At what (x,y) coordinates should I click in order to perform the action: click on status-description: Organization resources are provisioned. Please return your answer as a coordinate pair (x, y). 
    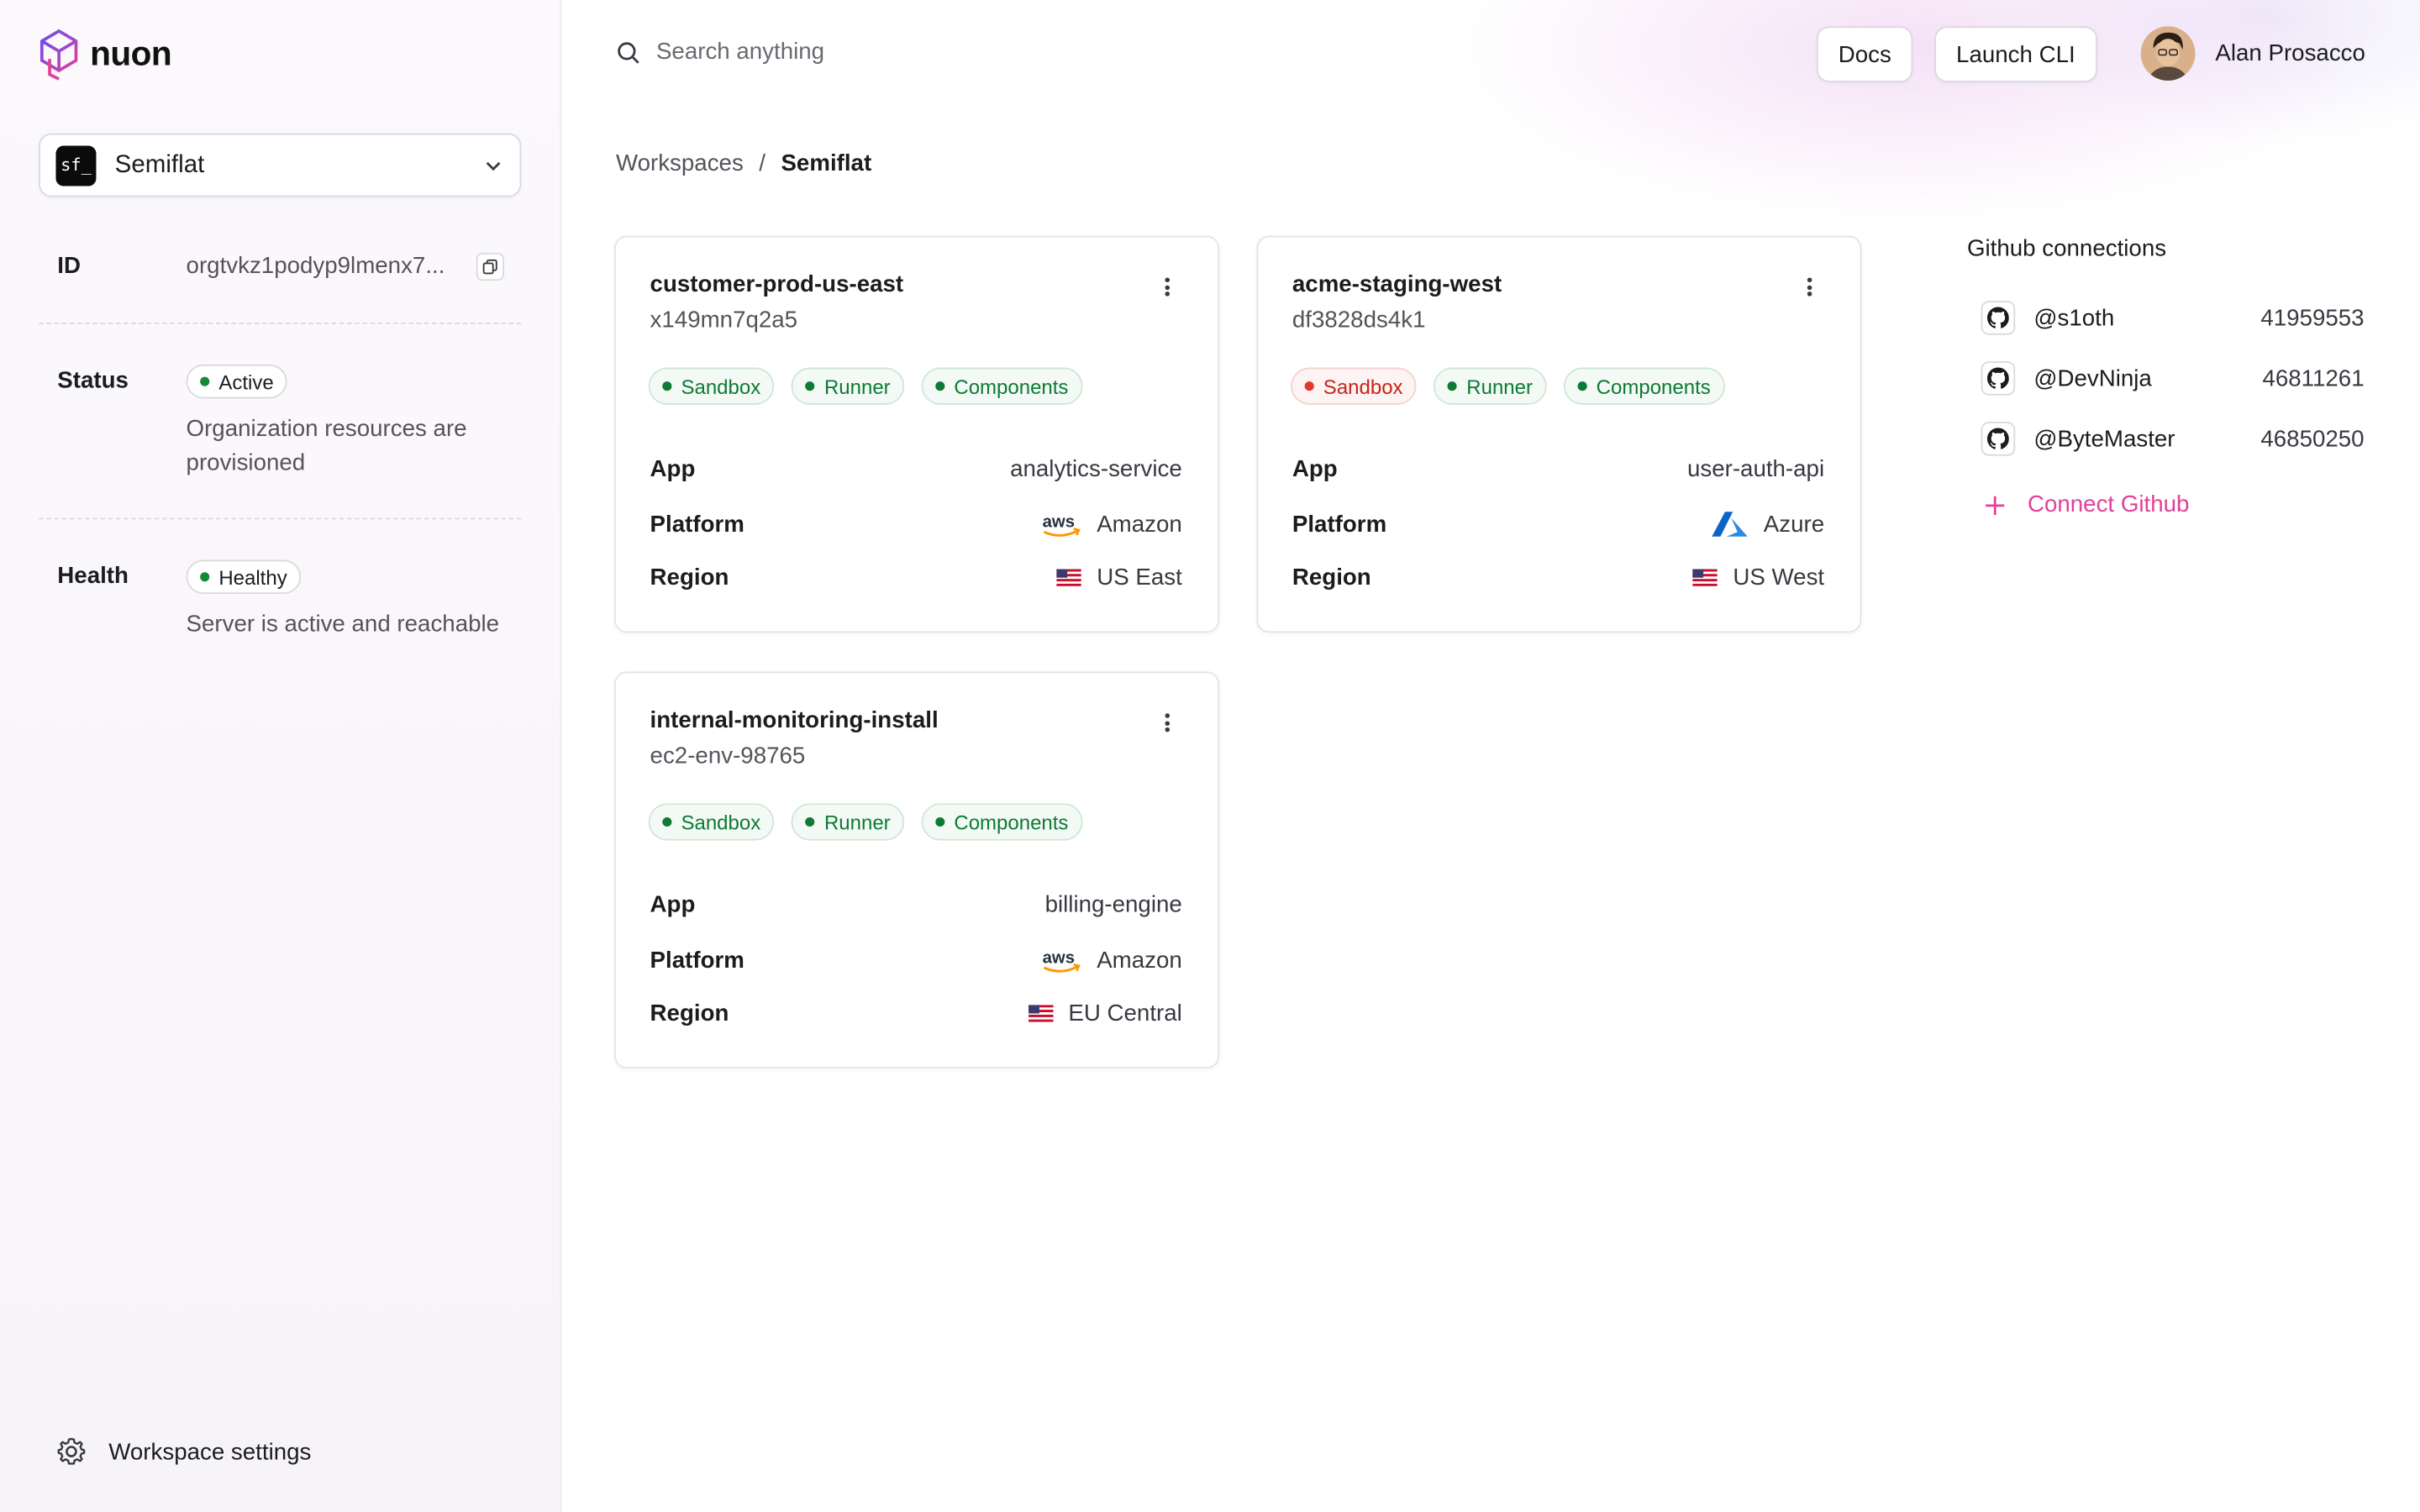
    Looking at the image, I should click on (326, 445).